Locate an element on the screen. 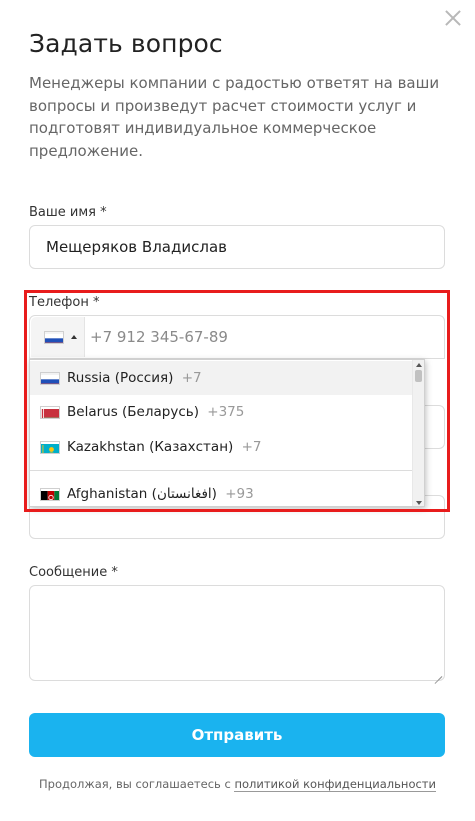 Image resolution: width=475 pixels, height=821 pixels. privacy-policy-link: политикой конфиденциальности is located at coordinates (335, 784).